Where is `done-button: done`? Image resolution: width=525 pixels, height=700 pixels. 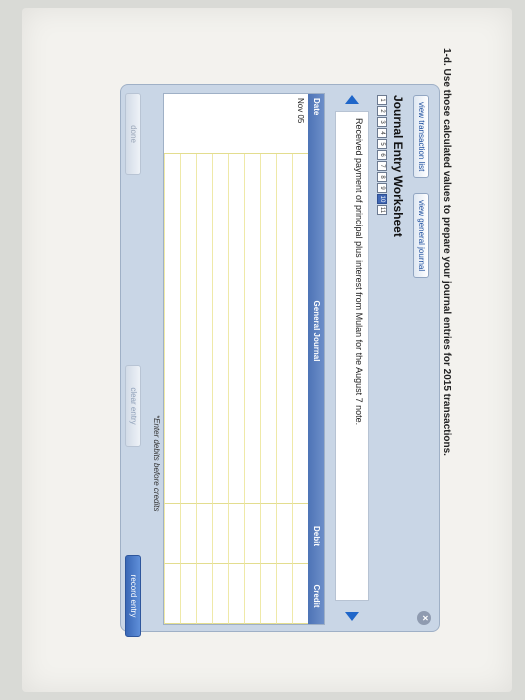 done-button: done is located at coordinates (133, 134).